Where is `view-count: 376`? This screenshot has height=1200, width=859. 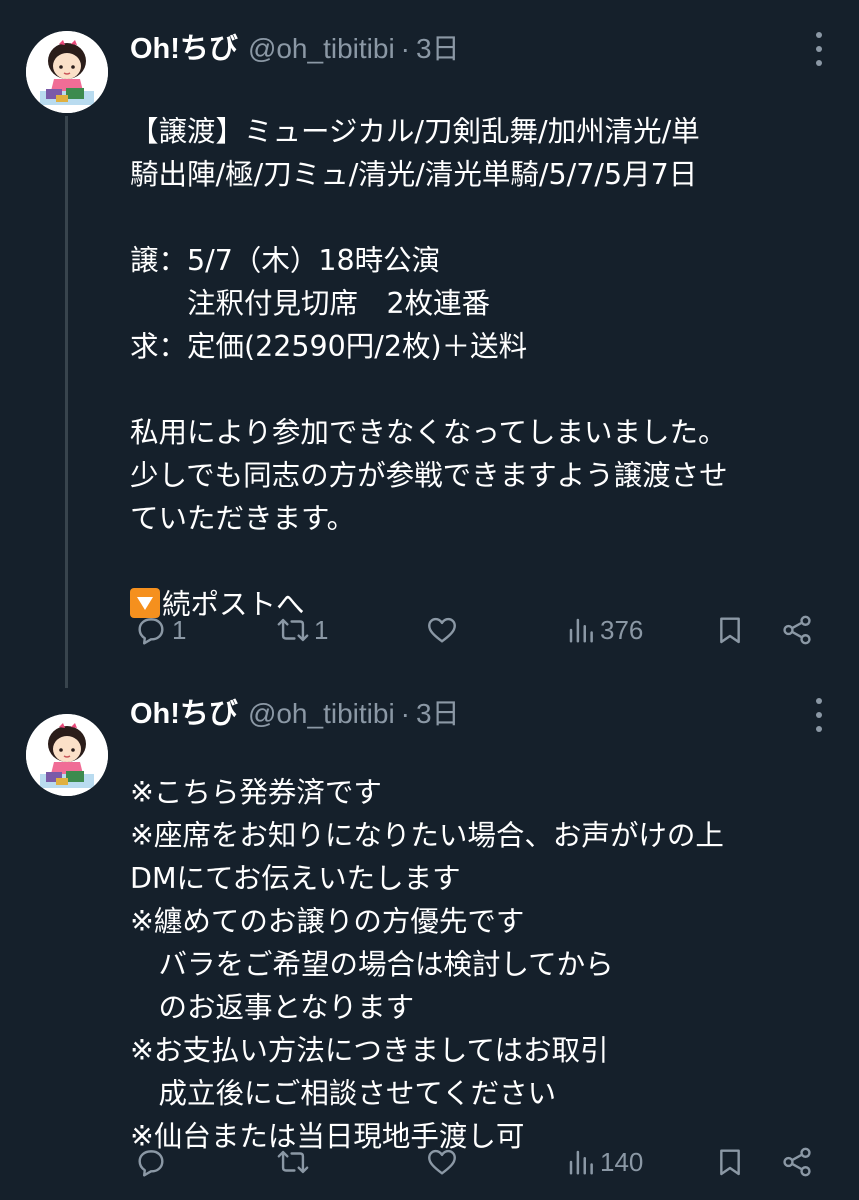 view-count: 376 is located at coordinates (622, 629).